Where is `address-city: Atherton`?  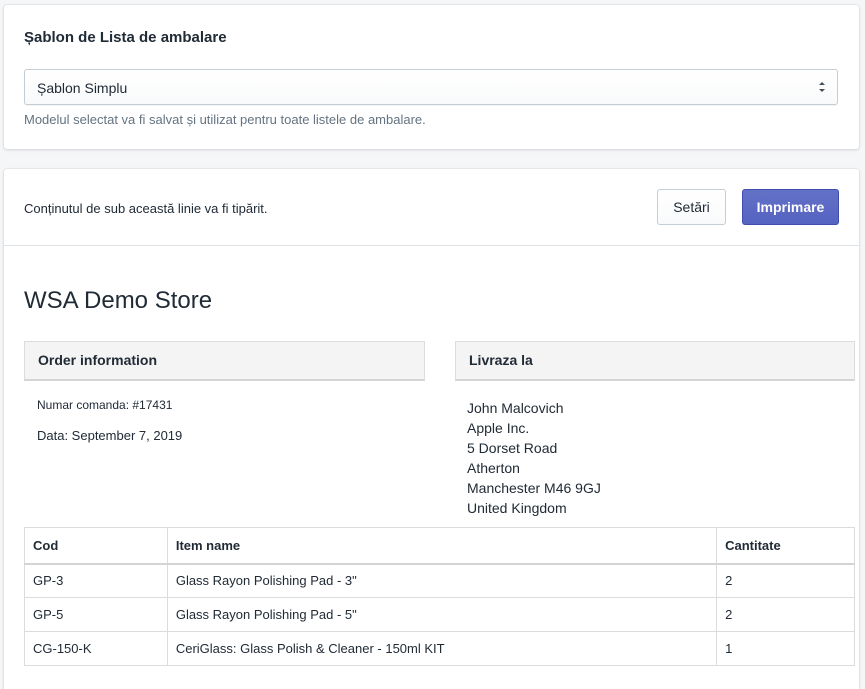
address-city: Atherton is located at coordinates (493, 468).